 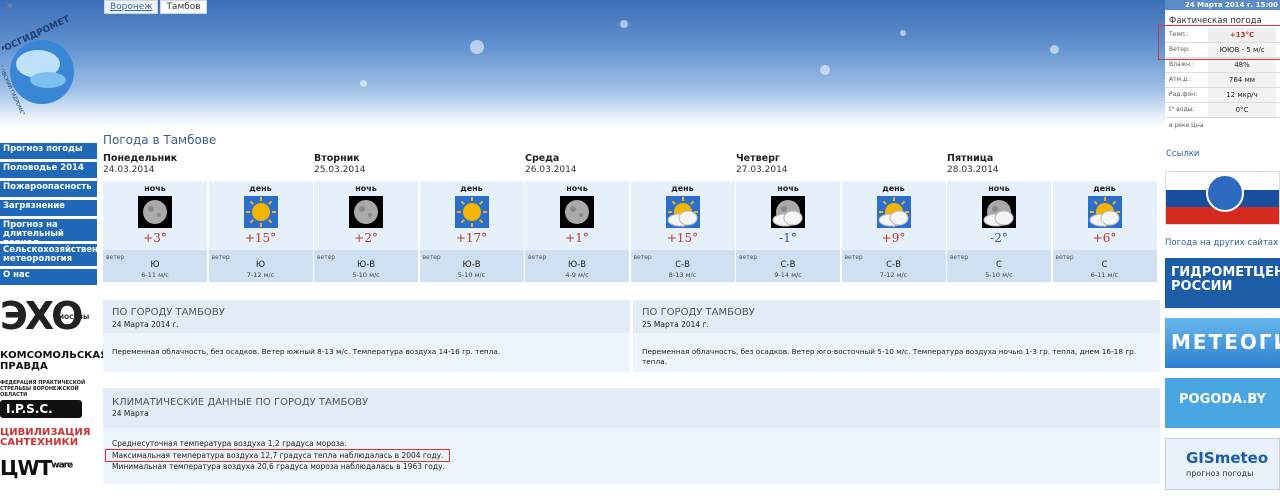 I want to click on gismeteo-sub: прогноз погоды, so click(x=1220, y=473).